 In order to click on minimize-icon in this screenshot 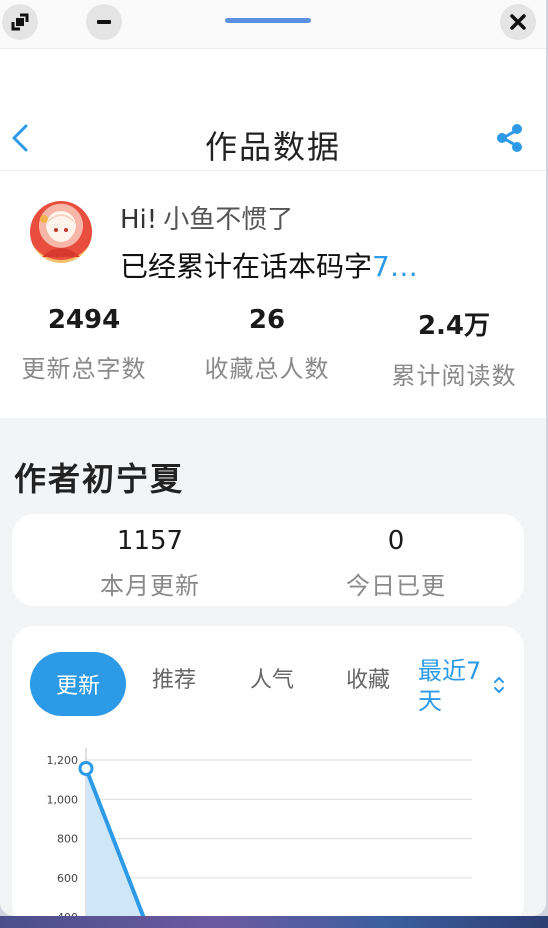, I will do `click(104, 22)`.